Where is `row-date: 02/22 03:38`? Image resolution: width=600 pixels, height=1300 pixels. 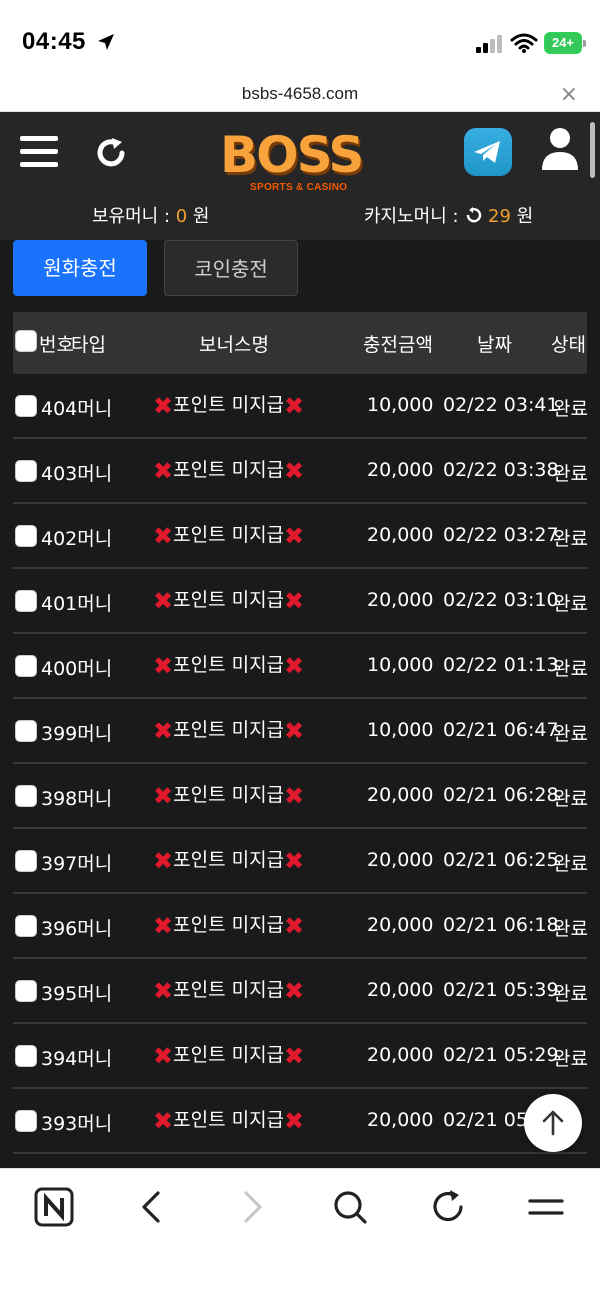 row-date: 02/22 03:38 is located at coordinates (501, 470).